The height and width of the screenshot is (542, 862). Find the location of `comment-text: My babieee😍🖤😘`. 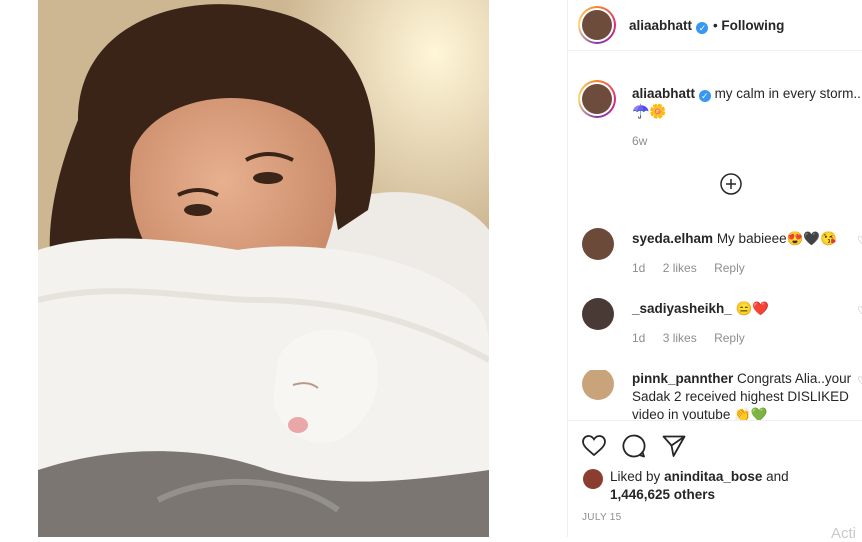

comment-text: My babieee😍🖤😘 is located at coordinates (777, 238).